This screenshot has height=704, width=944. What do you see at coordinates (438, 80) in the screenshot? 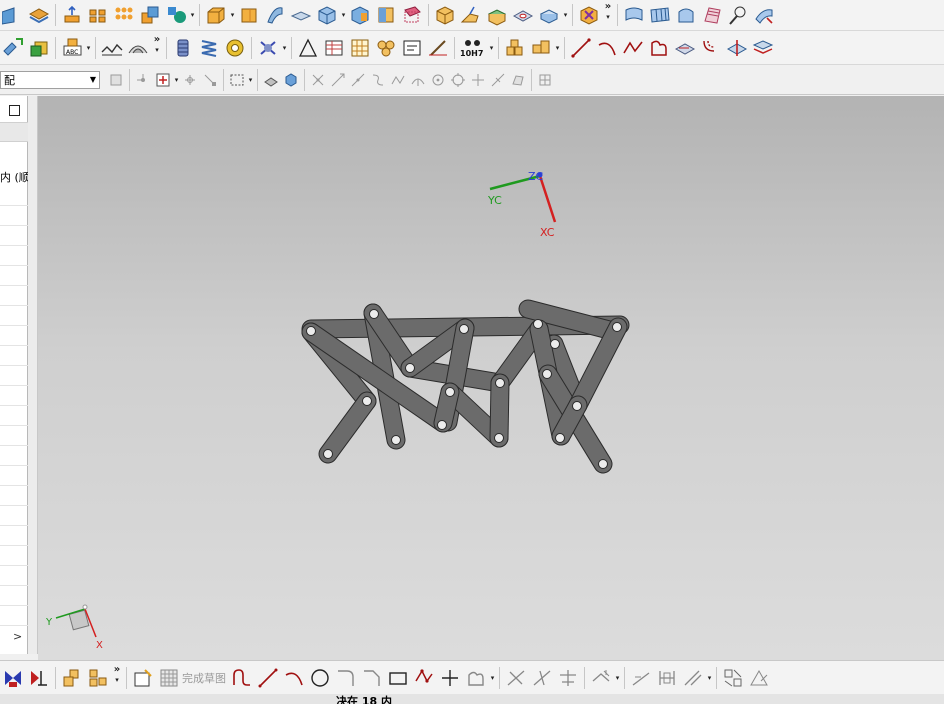
I see `snap-center-icon` at bounding box center [438, 80].